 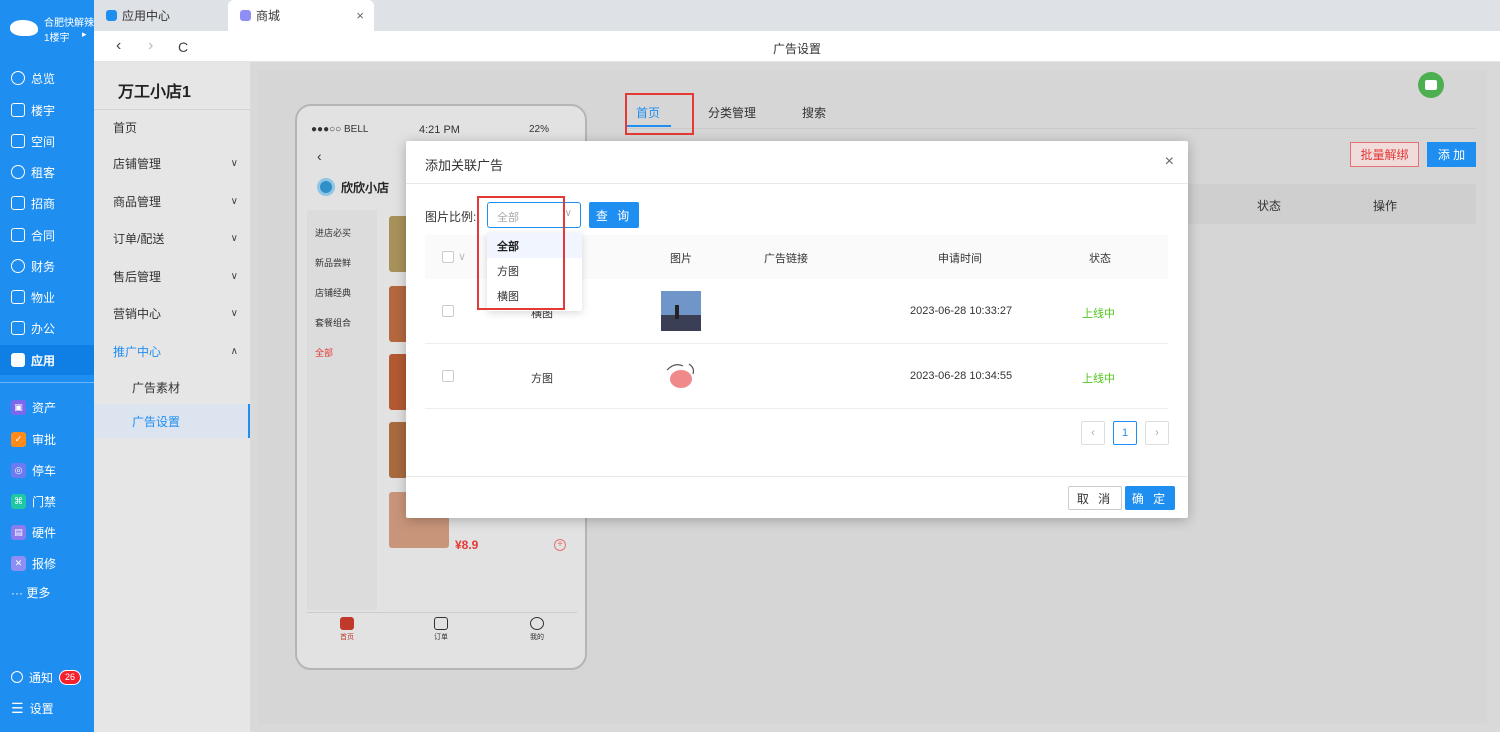 What do you see at coordinates (47, 110) in the screenshot?
I see `nav-building: 楼宇` at bounding box center [47, 110].